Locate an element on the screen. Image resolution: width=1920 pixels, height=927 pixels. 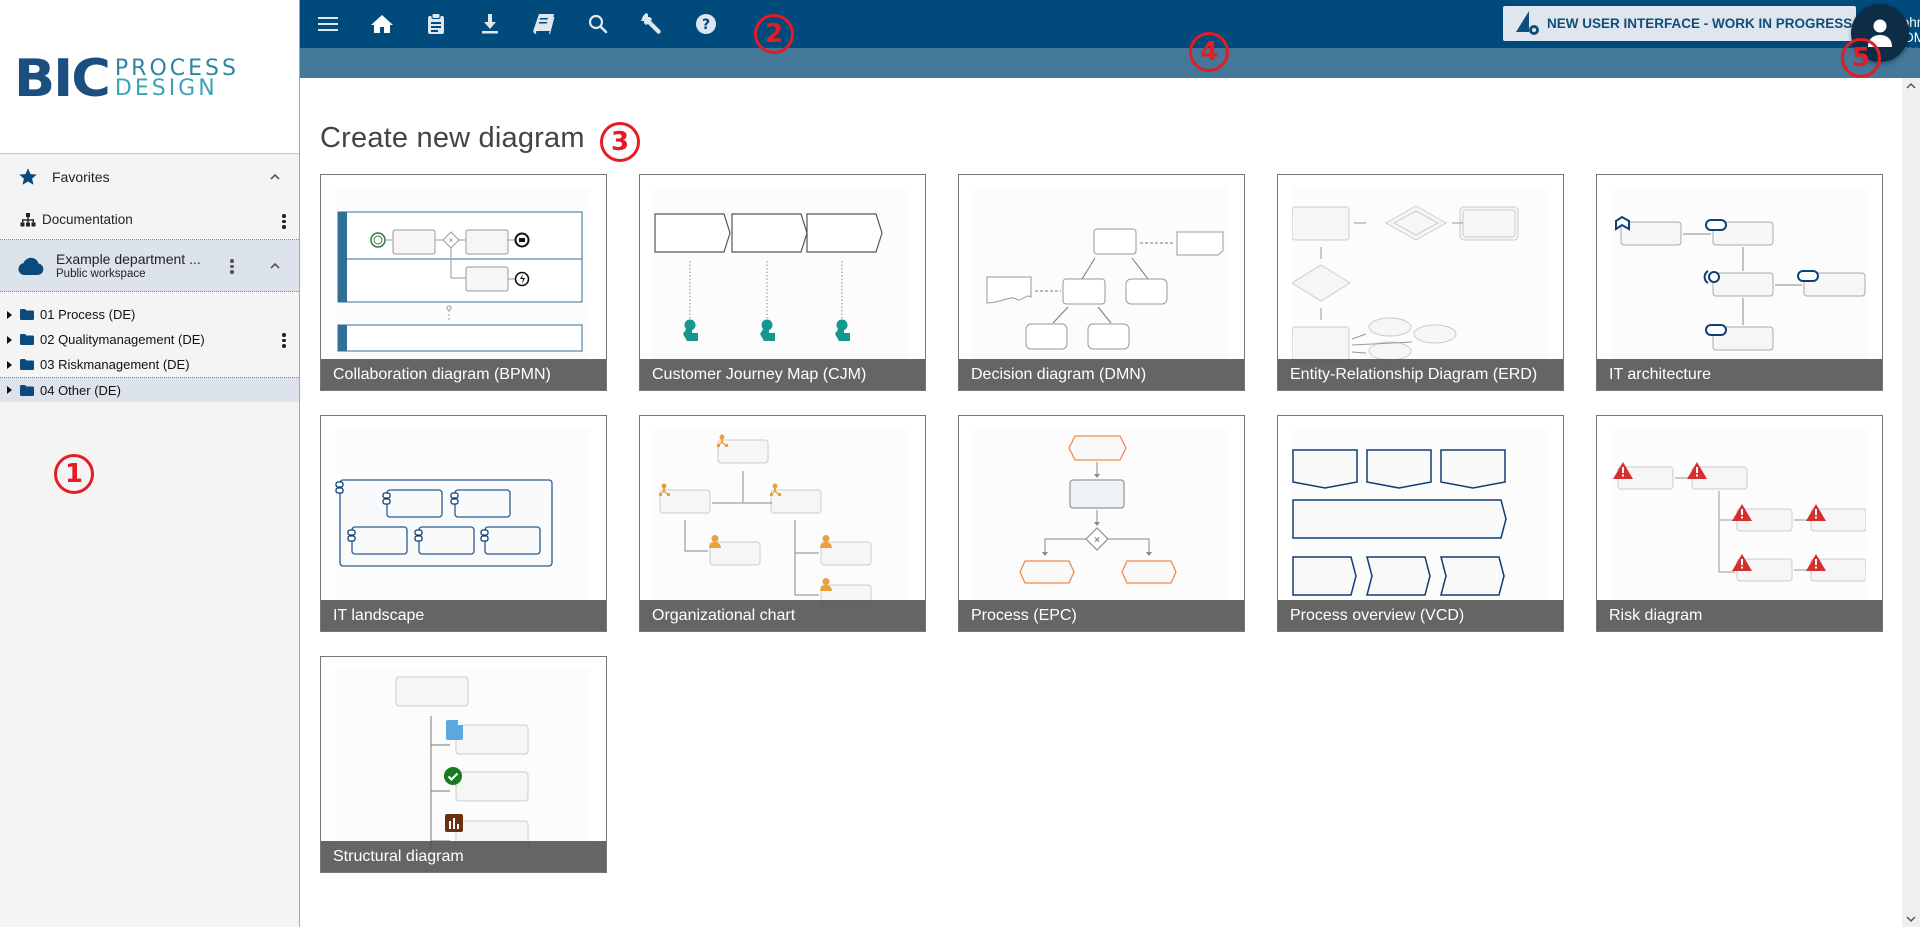
wip-label: NEW USER INTERFACE - WORK IN PROGRESS is located at coordinates (1700, 23).